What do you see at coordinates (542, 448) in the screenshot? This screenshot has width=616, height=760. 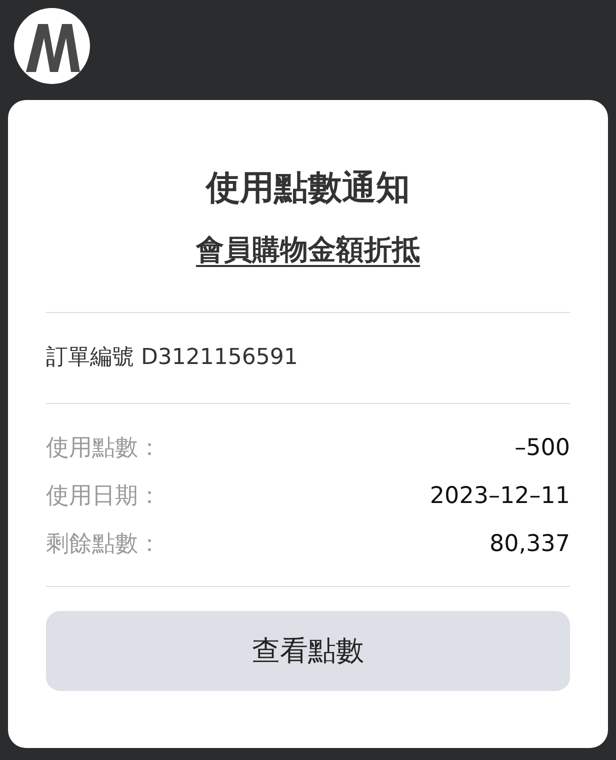 I see `detail-value: –500` at bounding box center [542, 448].